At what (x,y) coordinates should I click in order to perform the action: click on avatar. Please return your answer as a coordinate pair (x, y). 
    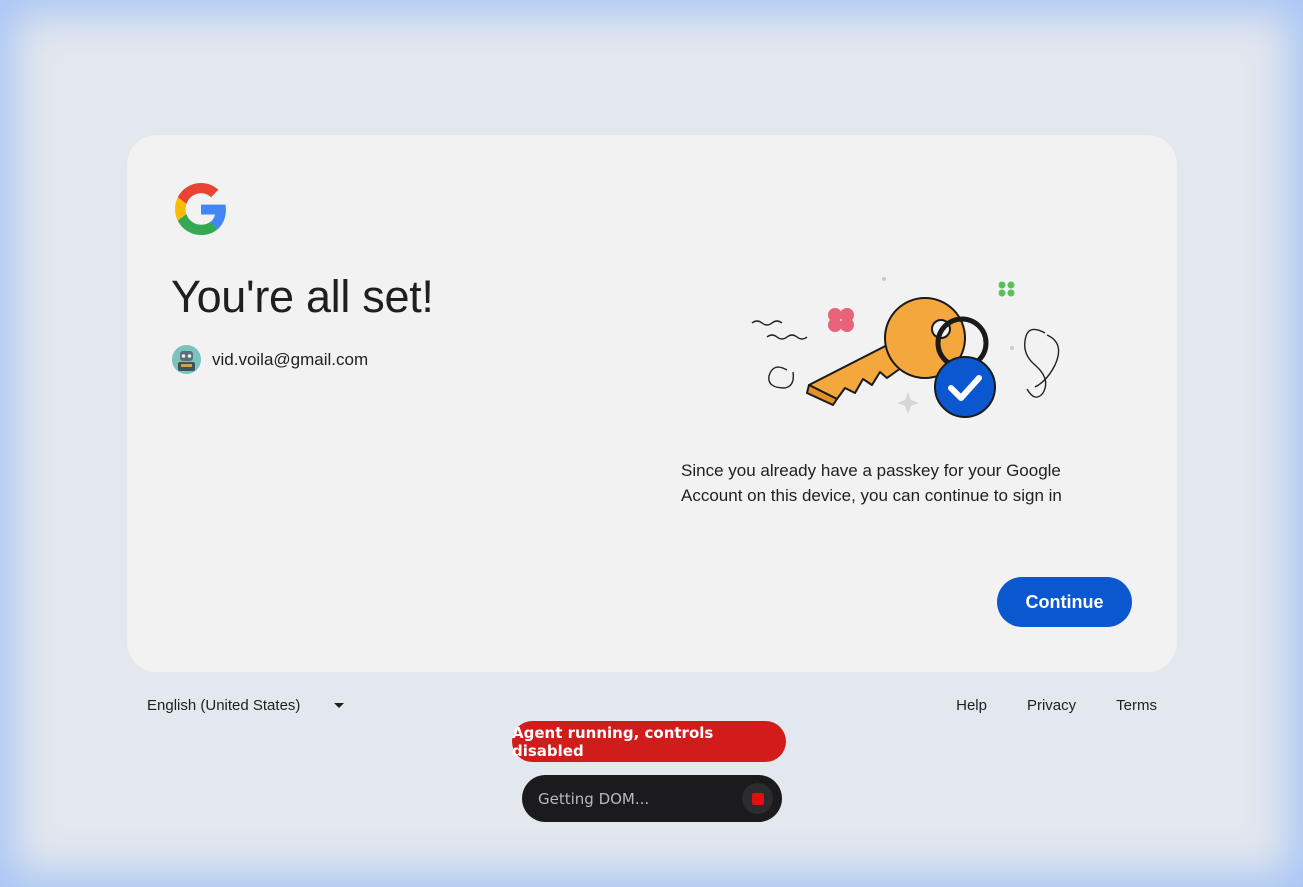
    Looking at the image, I should click on (186, 359).